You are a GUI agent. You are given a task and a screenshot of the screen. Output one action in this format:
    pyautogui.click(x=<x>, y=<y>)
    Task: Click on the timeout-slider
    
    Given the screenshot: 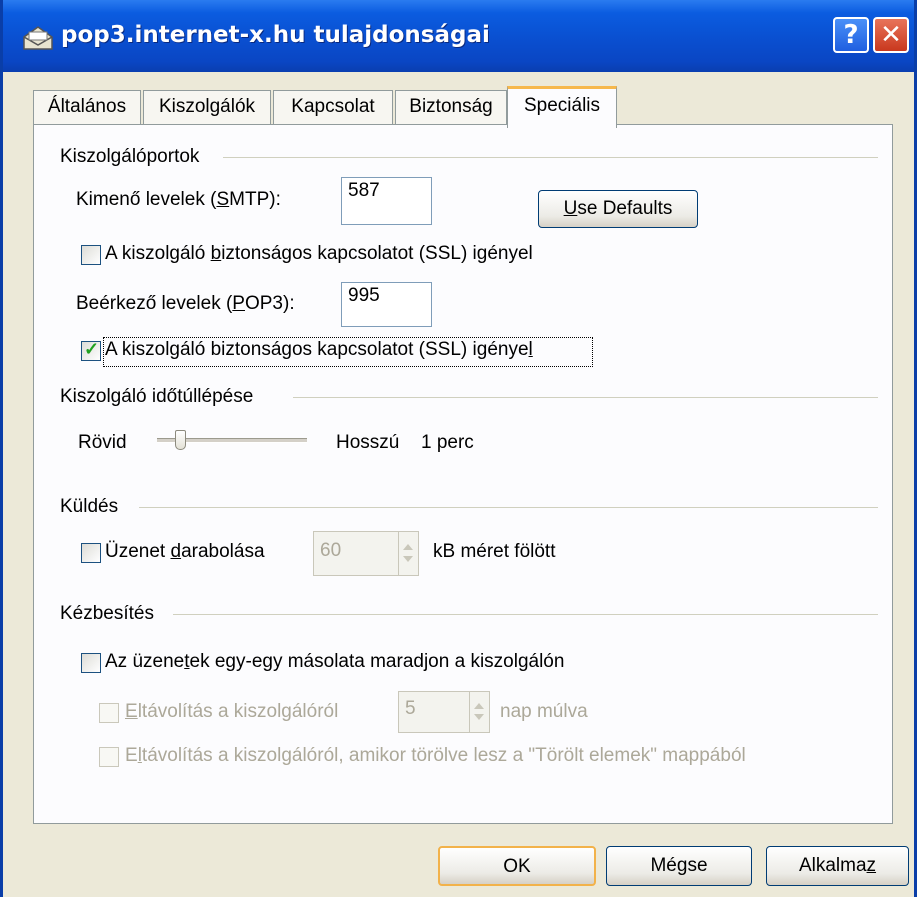 What is the action you would take?
    pyautogui.click(x=233, y=442)
    